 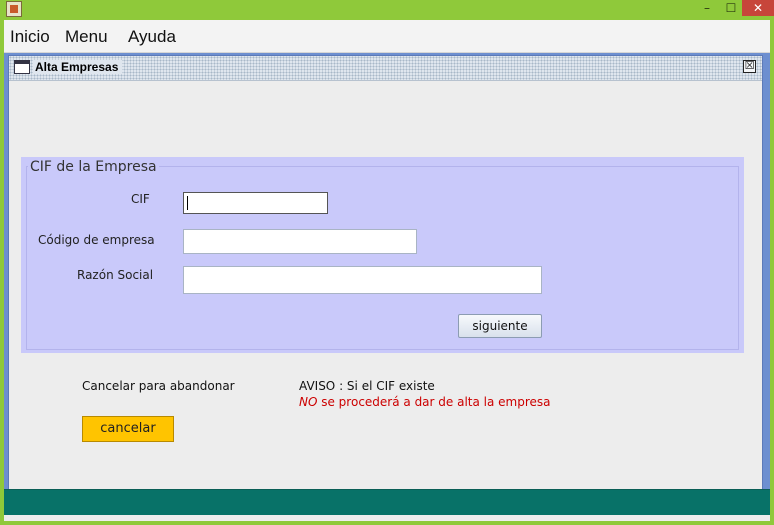 What do you see at coordinates (255, 203) in the screenshot?
I see `cif-field` at bounding box center [255, 203].